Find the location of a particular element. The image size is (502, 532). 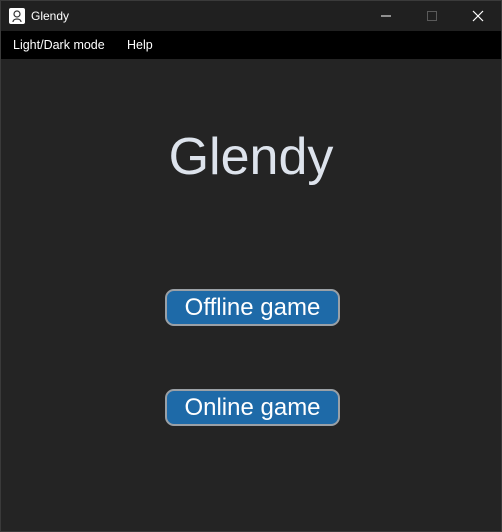

app-title: Glendy is located at coordinates (251, 157).